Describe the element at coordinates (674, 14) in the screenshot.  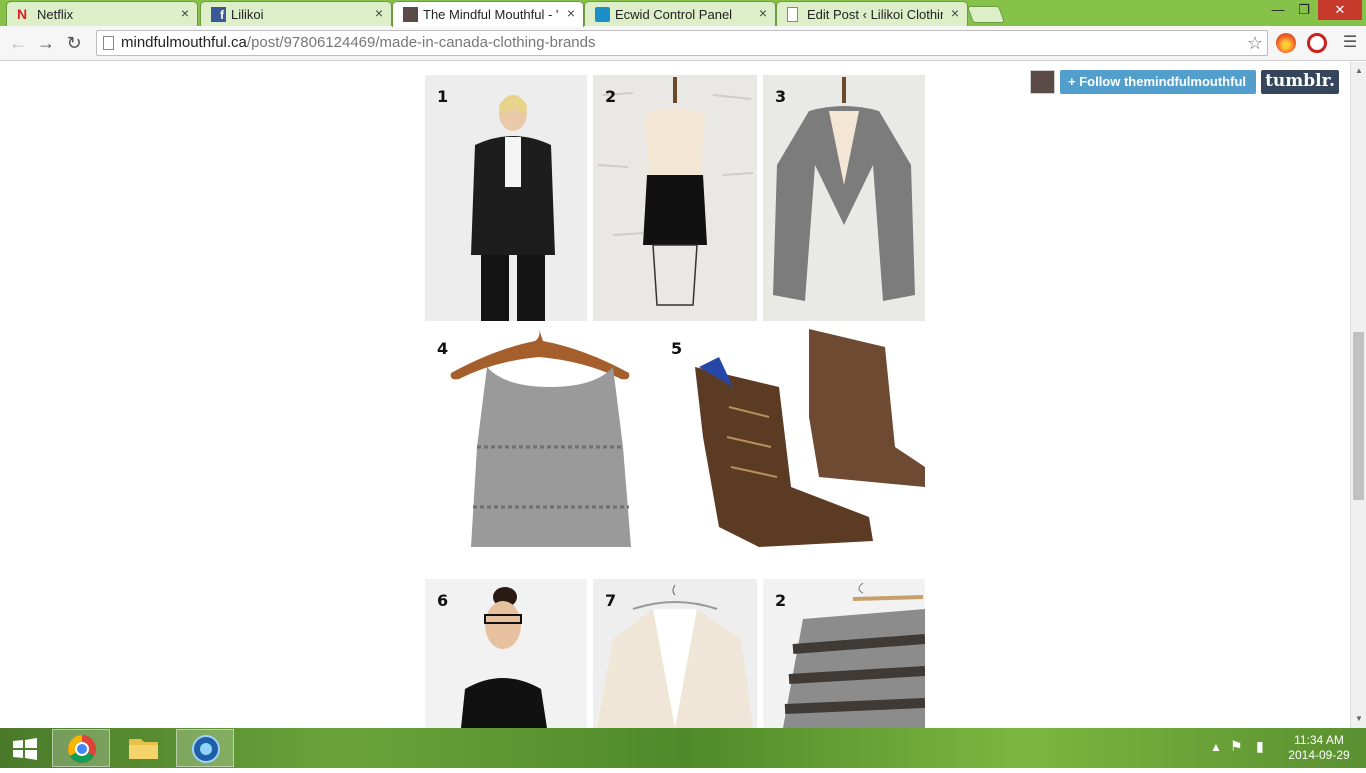
I see `tab-label: Ecwid Control Panel` at that location.